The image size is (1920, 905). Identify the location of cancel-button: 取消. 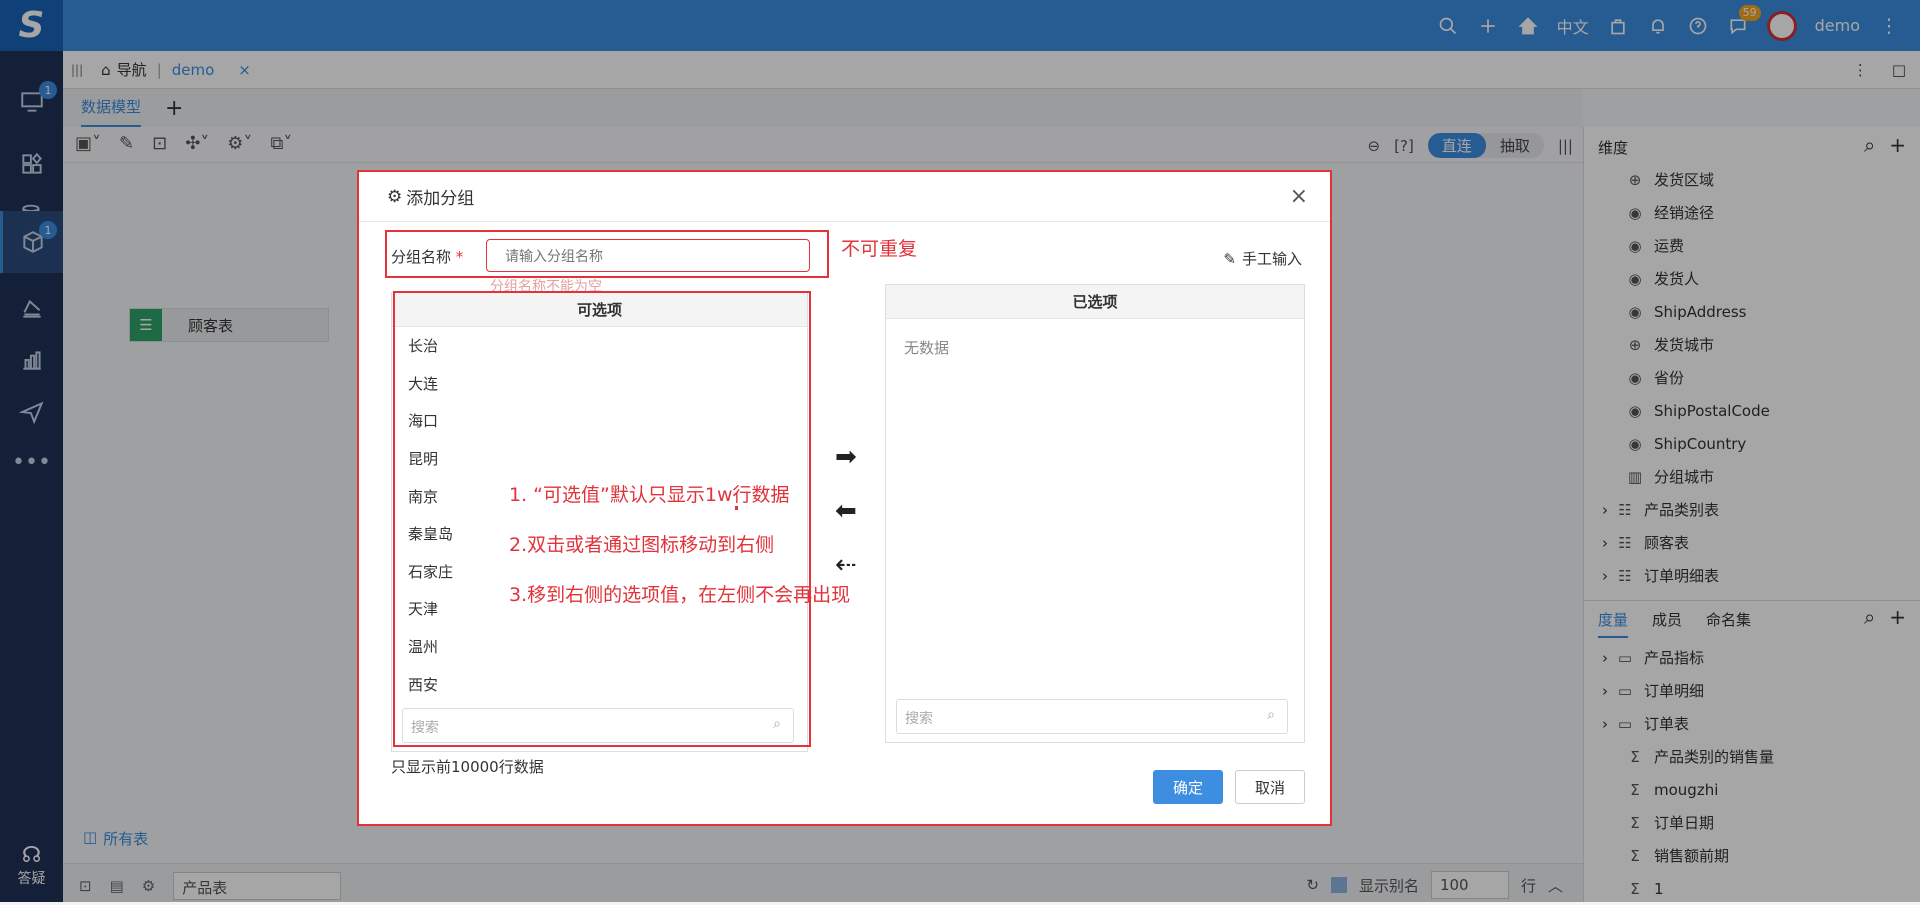
(1270, 787).